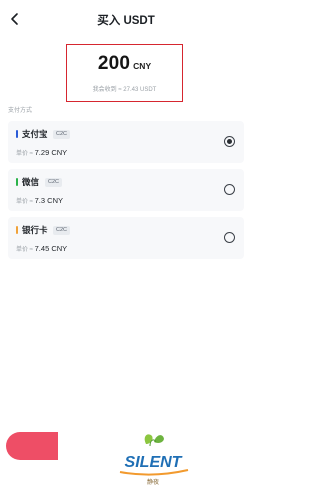 Image resolution: width=320 pixels, height=500 pixels. I want to click on method-name: 支付宝, so click(35, 134).